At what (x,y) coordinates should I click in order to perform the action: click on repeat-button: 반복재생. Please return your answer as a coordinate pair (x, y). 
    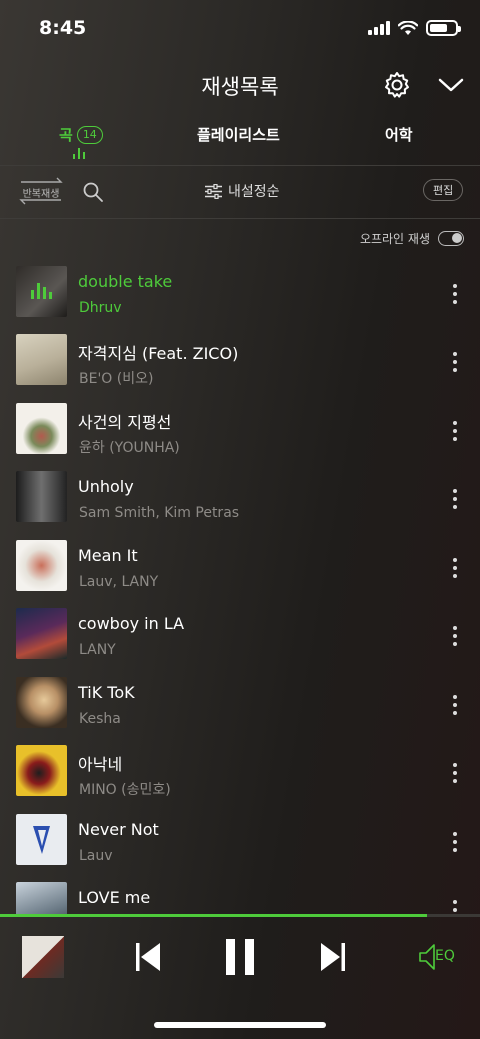
    Looking at the image, I should click on (41, 191).